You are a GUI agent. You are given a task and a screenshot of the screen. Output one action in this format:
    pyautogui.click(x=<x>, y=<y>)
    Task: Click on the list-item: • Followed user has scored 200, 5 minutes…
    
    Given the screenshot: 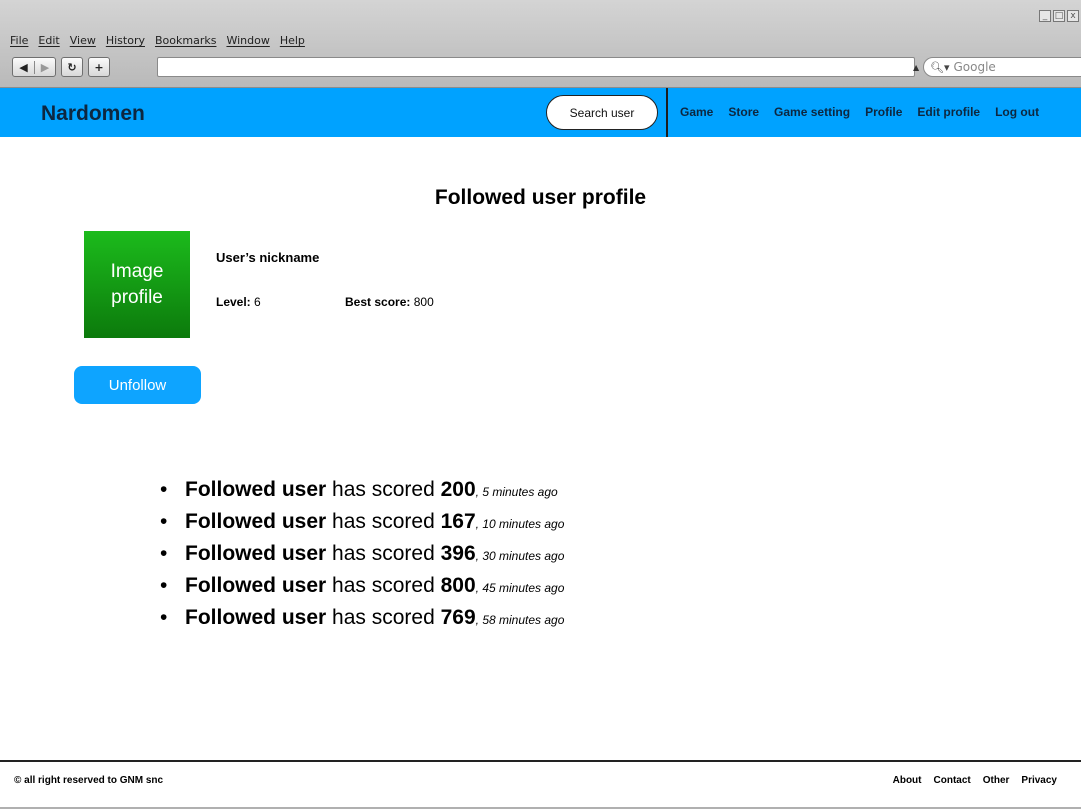 What is the action you would take?
    pyautogui.click(x=362, y=491)
    